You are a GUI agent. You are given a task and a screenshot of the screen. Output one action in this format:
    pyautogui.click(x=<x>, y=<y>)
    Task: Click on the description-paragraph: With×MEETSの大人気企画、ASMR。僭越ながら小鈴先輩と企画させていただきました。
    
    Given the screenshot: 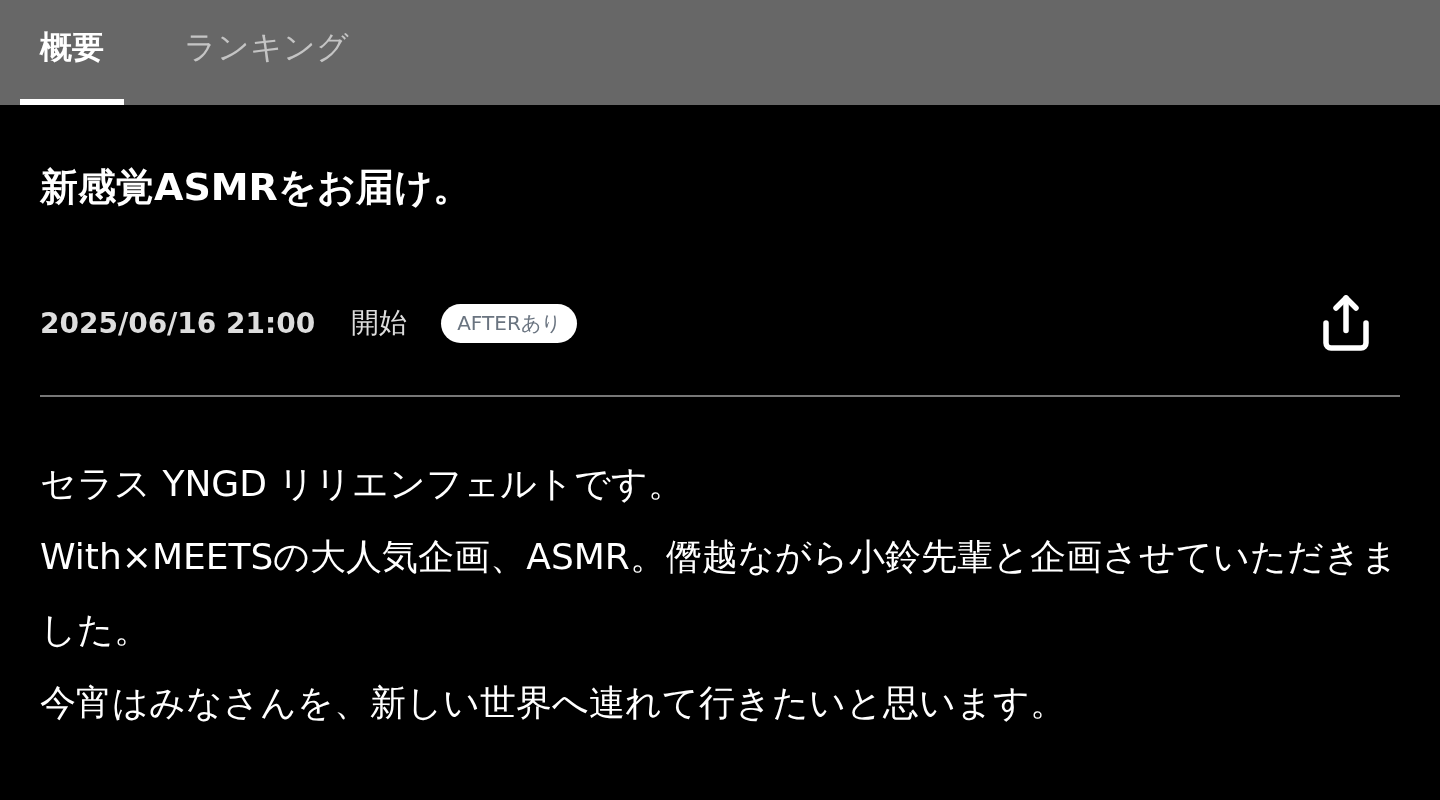 What is the action you would take?
    pyautogui.click(x=719, y=593)
    